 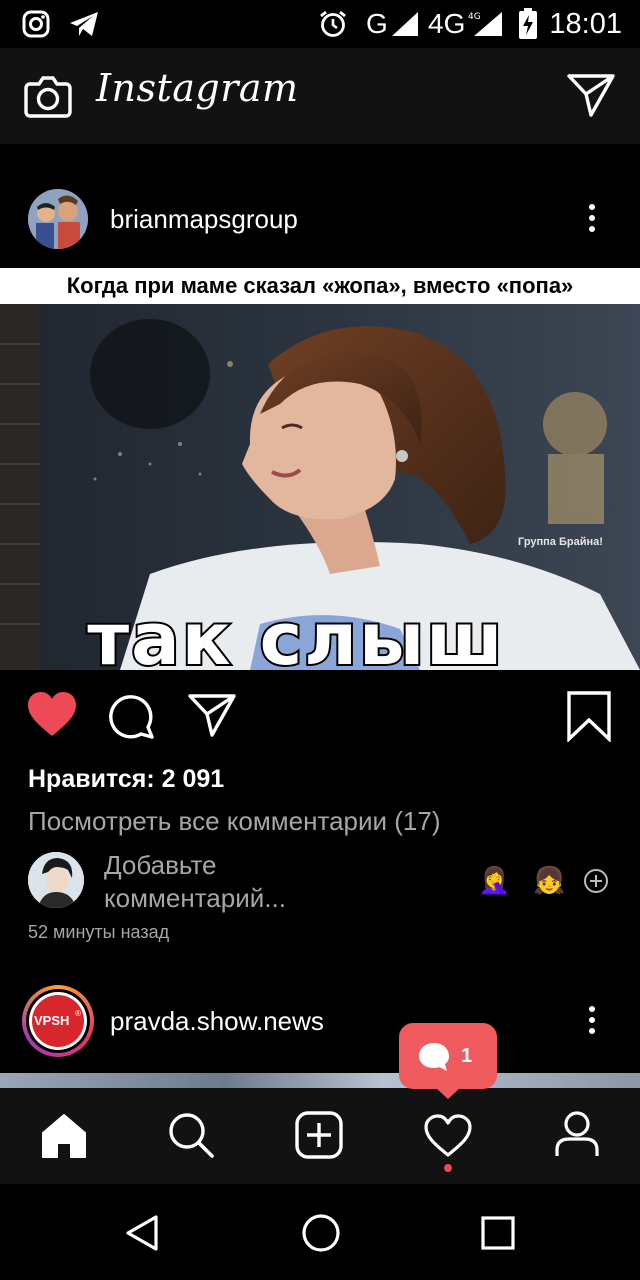 I want to click on post-author-username: brianmapsgroup, so click(x=204, y=219).